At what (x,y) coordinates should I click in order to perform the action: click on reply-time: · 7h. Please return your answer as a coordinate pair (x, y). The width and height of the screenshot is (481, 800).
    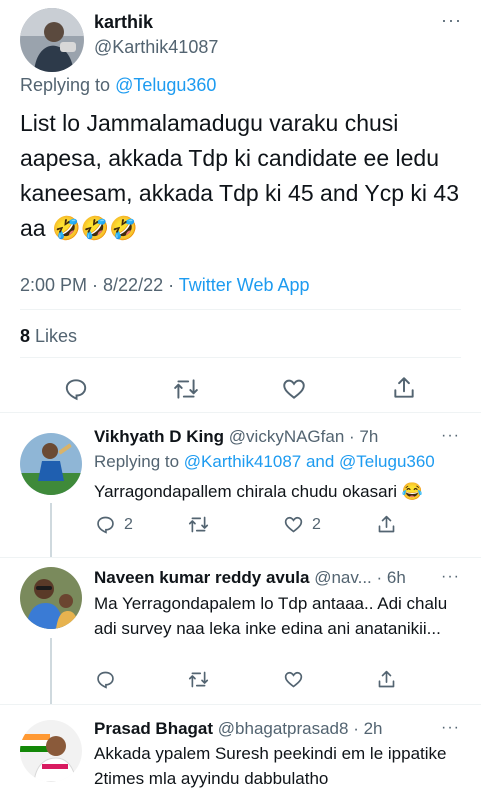
    Looking at the image, I should click on (363, 436).